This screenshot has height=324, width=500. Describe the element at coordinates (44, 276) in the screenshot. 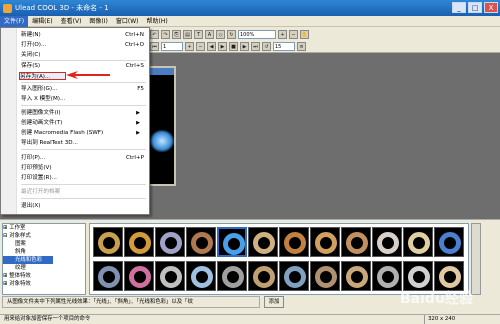

I see `tree-item: ⊞ 整体特效` at that location.